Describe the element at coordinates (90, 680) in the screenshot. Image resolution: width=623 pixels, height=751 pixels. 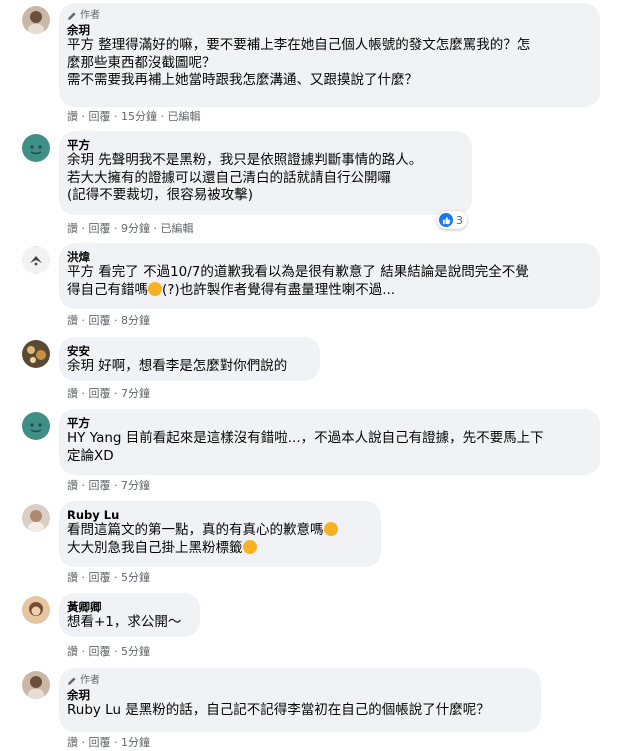
I see `author-badge-label: 作者` at that location.